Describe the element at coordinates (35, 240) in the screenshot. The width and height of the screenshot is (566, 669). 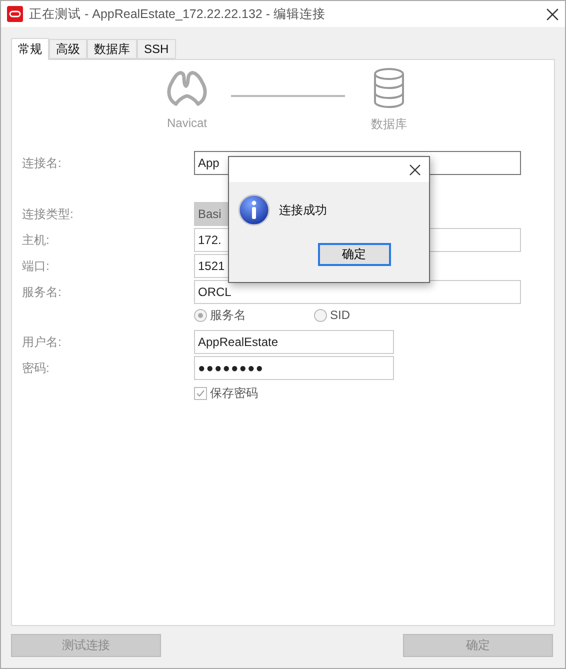
I see `field-label: 主机:` at that location.